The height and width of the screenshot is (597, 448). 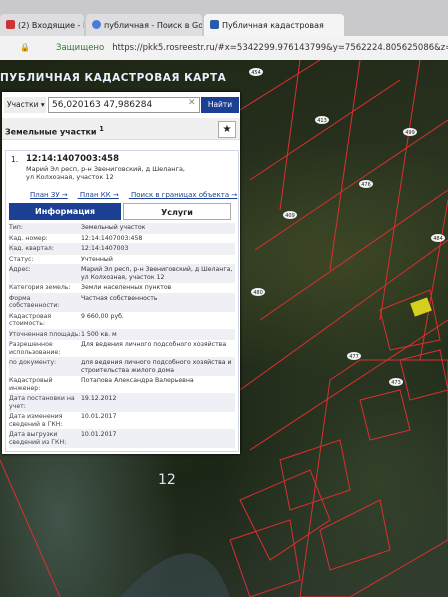 I want to click on attribute-key: Дата изменения сведений в ГКН:, so click(x=36, y=420).